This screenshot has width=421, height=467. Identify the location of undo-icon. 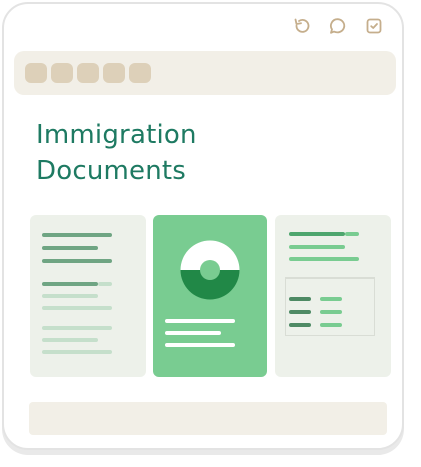
(302, 26).